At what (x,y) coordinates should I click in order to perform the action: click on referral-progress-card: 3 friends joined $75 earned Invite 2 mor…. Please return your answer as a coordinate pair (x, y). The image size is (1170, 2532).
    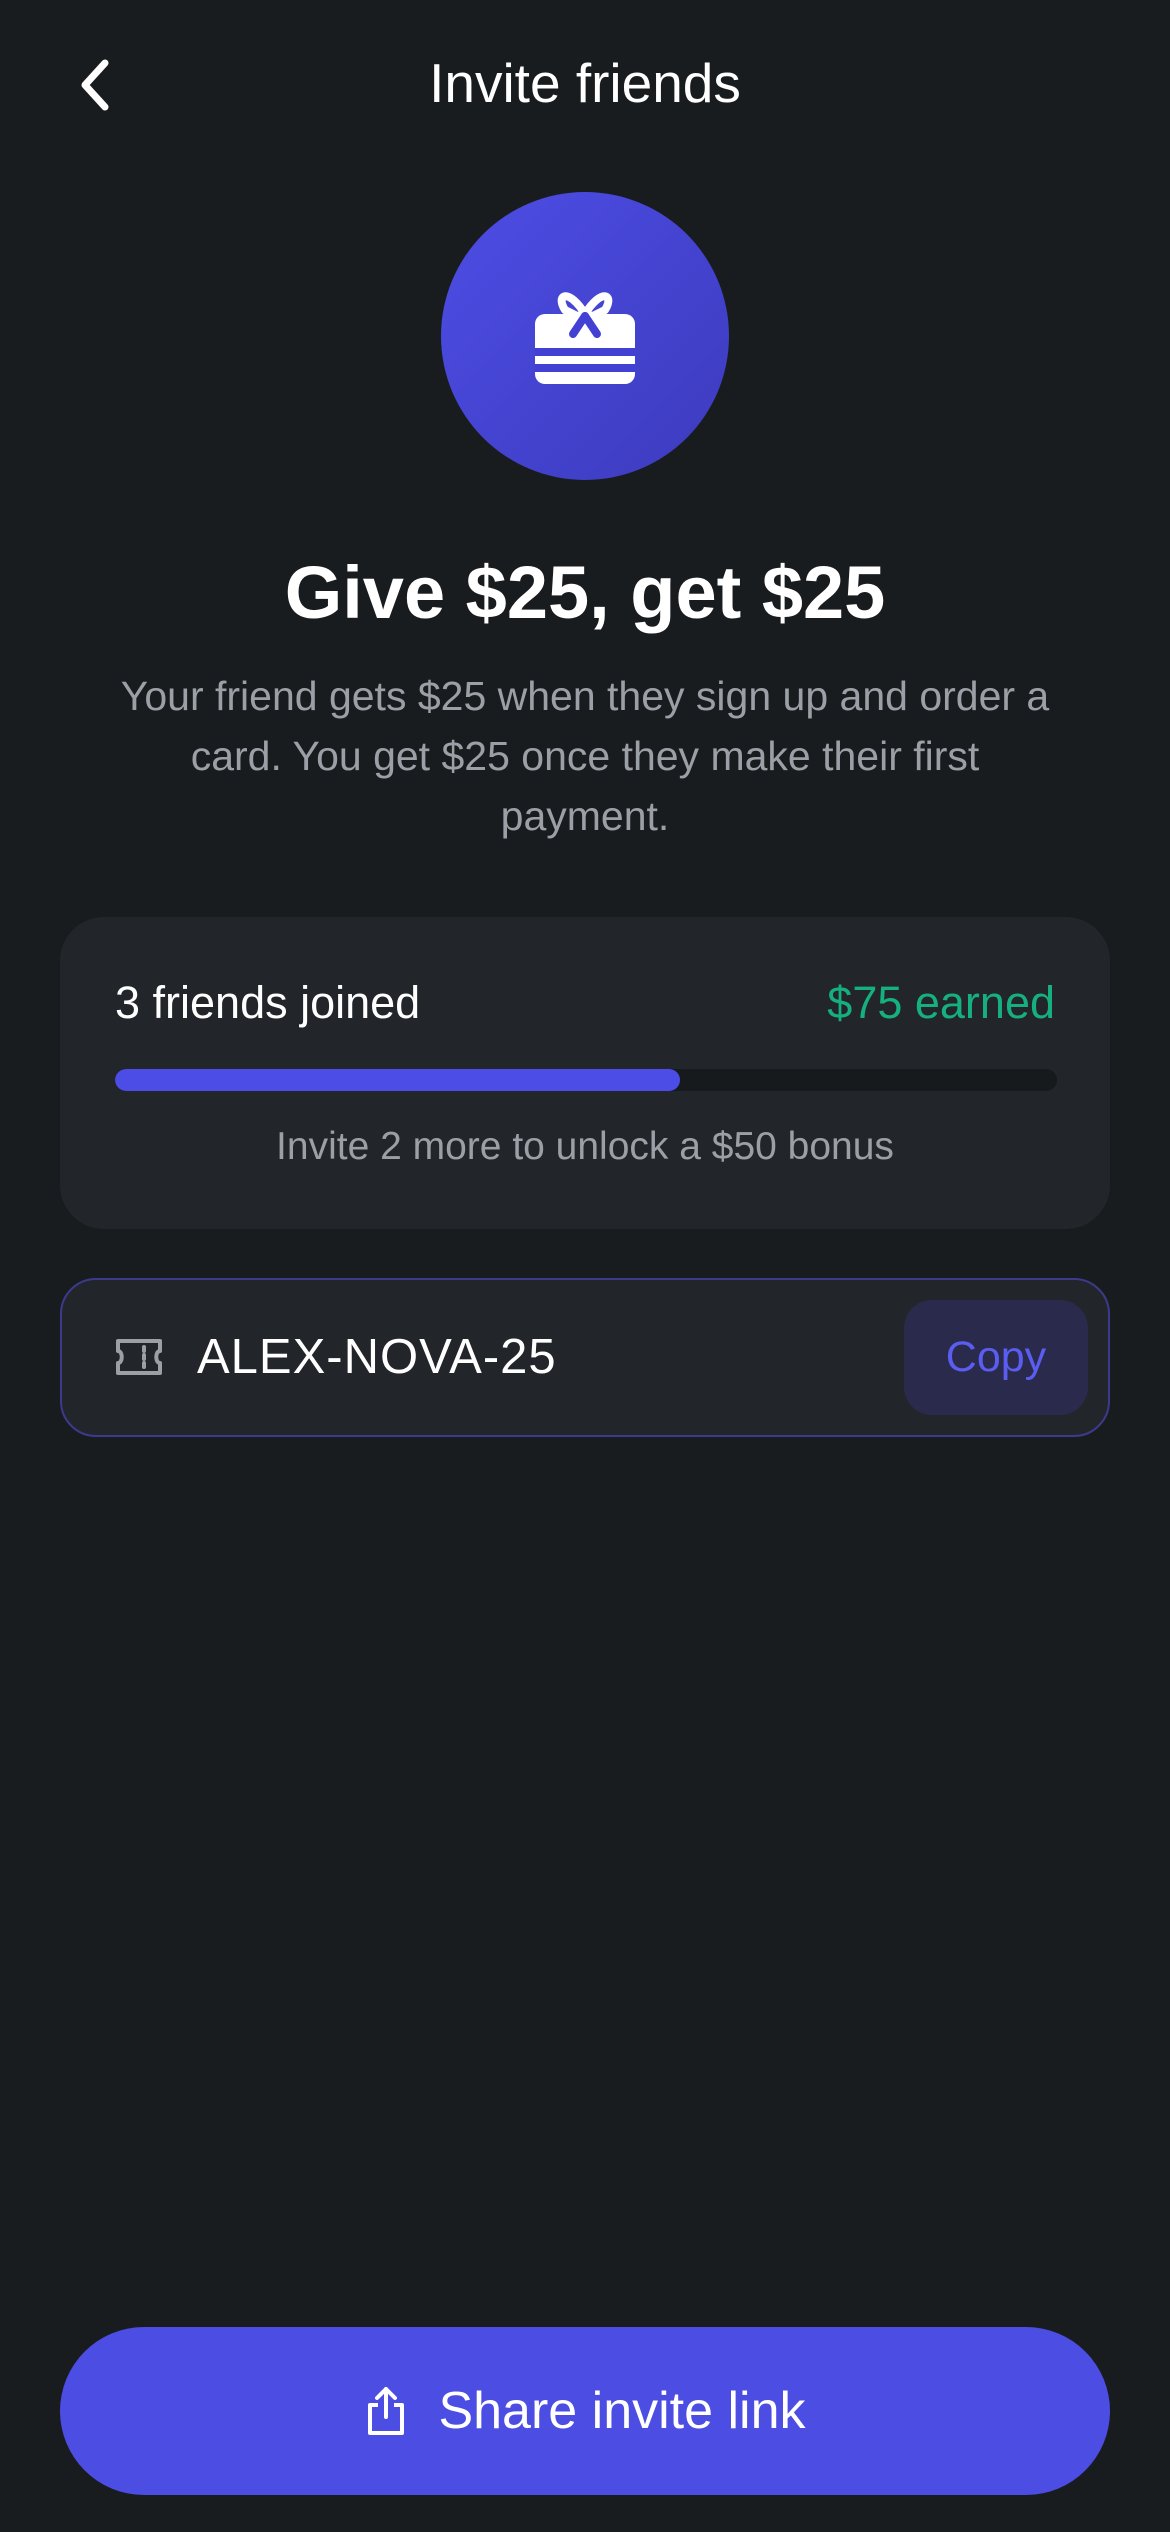
    Looking at the image, I should click on (585, 1073).